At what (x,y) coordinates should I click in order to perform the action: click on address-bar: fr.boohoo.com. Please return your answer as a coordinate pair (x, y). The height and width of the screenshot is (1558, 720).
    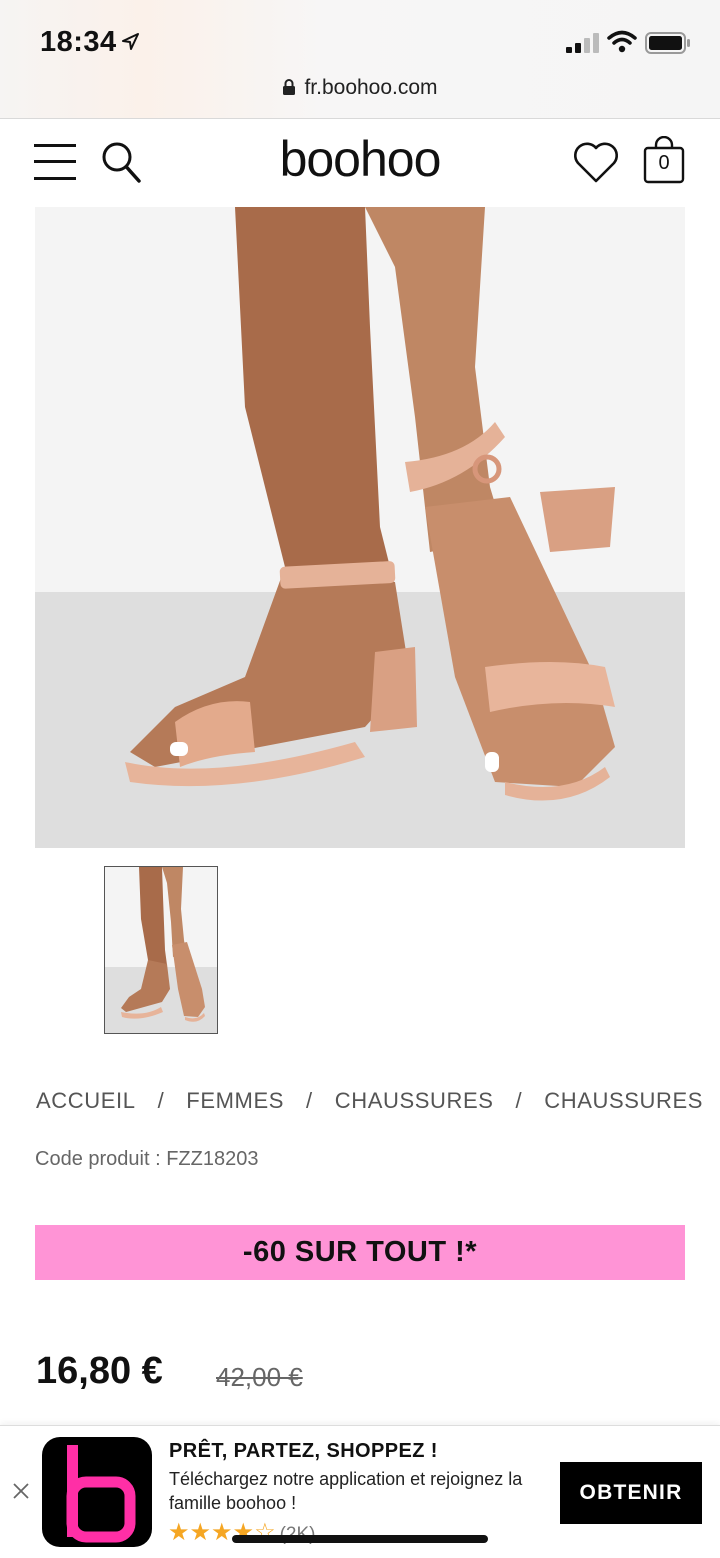
    Looking at the image, I should click on (360, 88).